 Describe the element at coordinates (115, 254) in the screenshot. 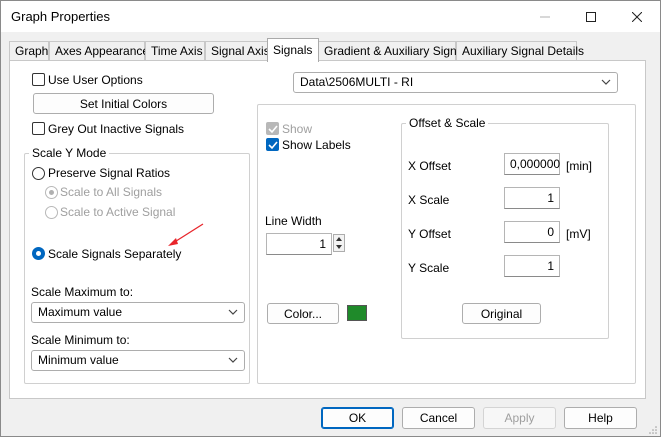

I see `scale-signals-separately-label: Scale Signals Separately` at that location.